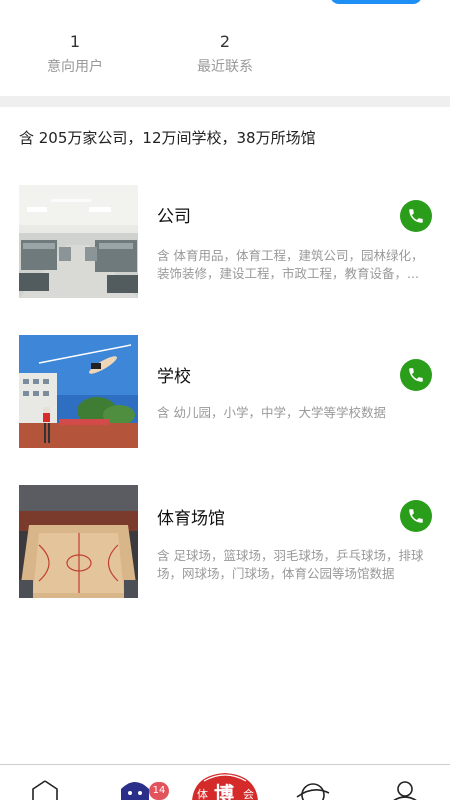  I want to click on expo-logo-main-char: 博, so click(224, 791).